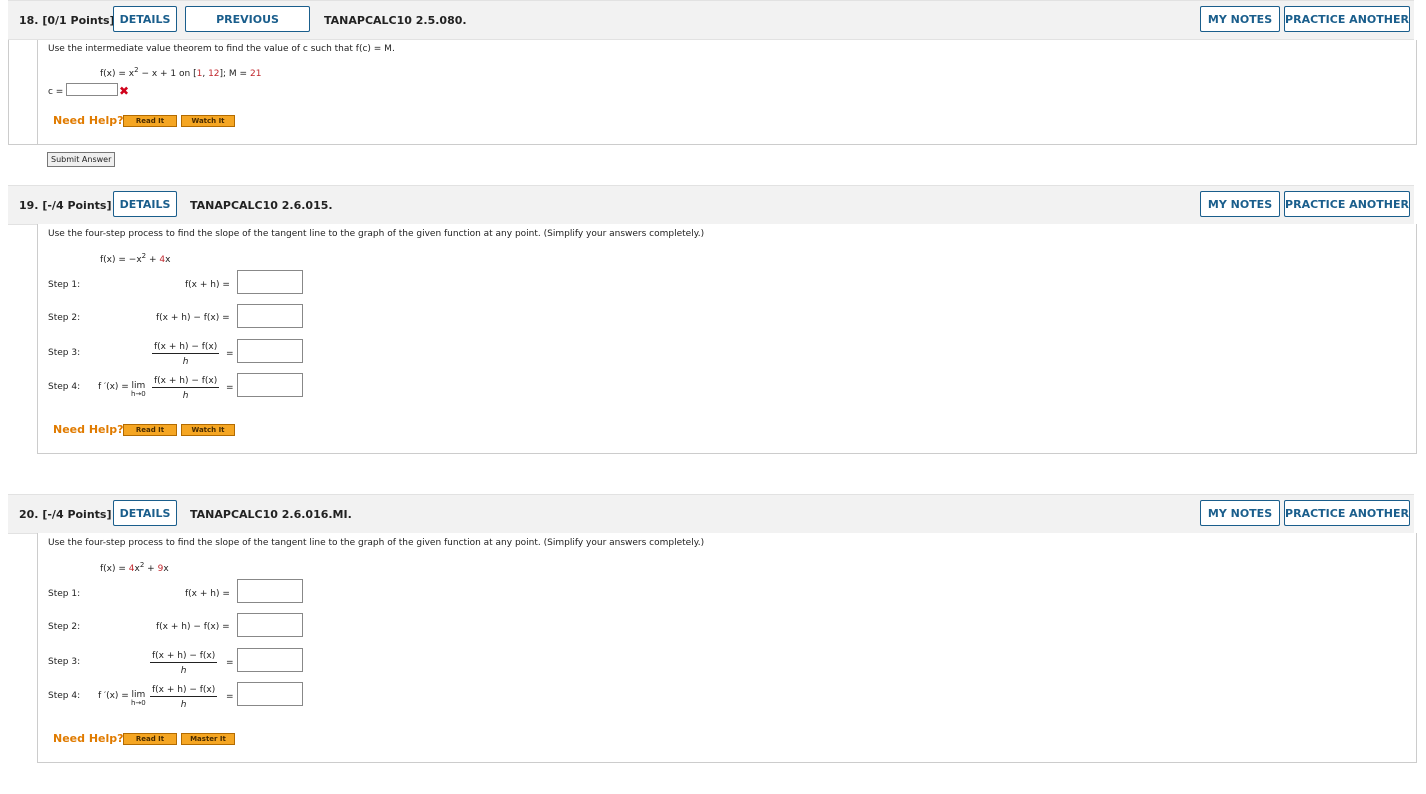  Describe the element at coordinates (81, 159) in the screenshot. I see `q18-submit-button: Submit Answer` at that location.